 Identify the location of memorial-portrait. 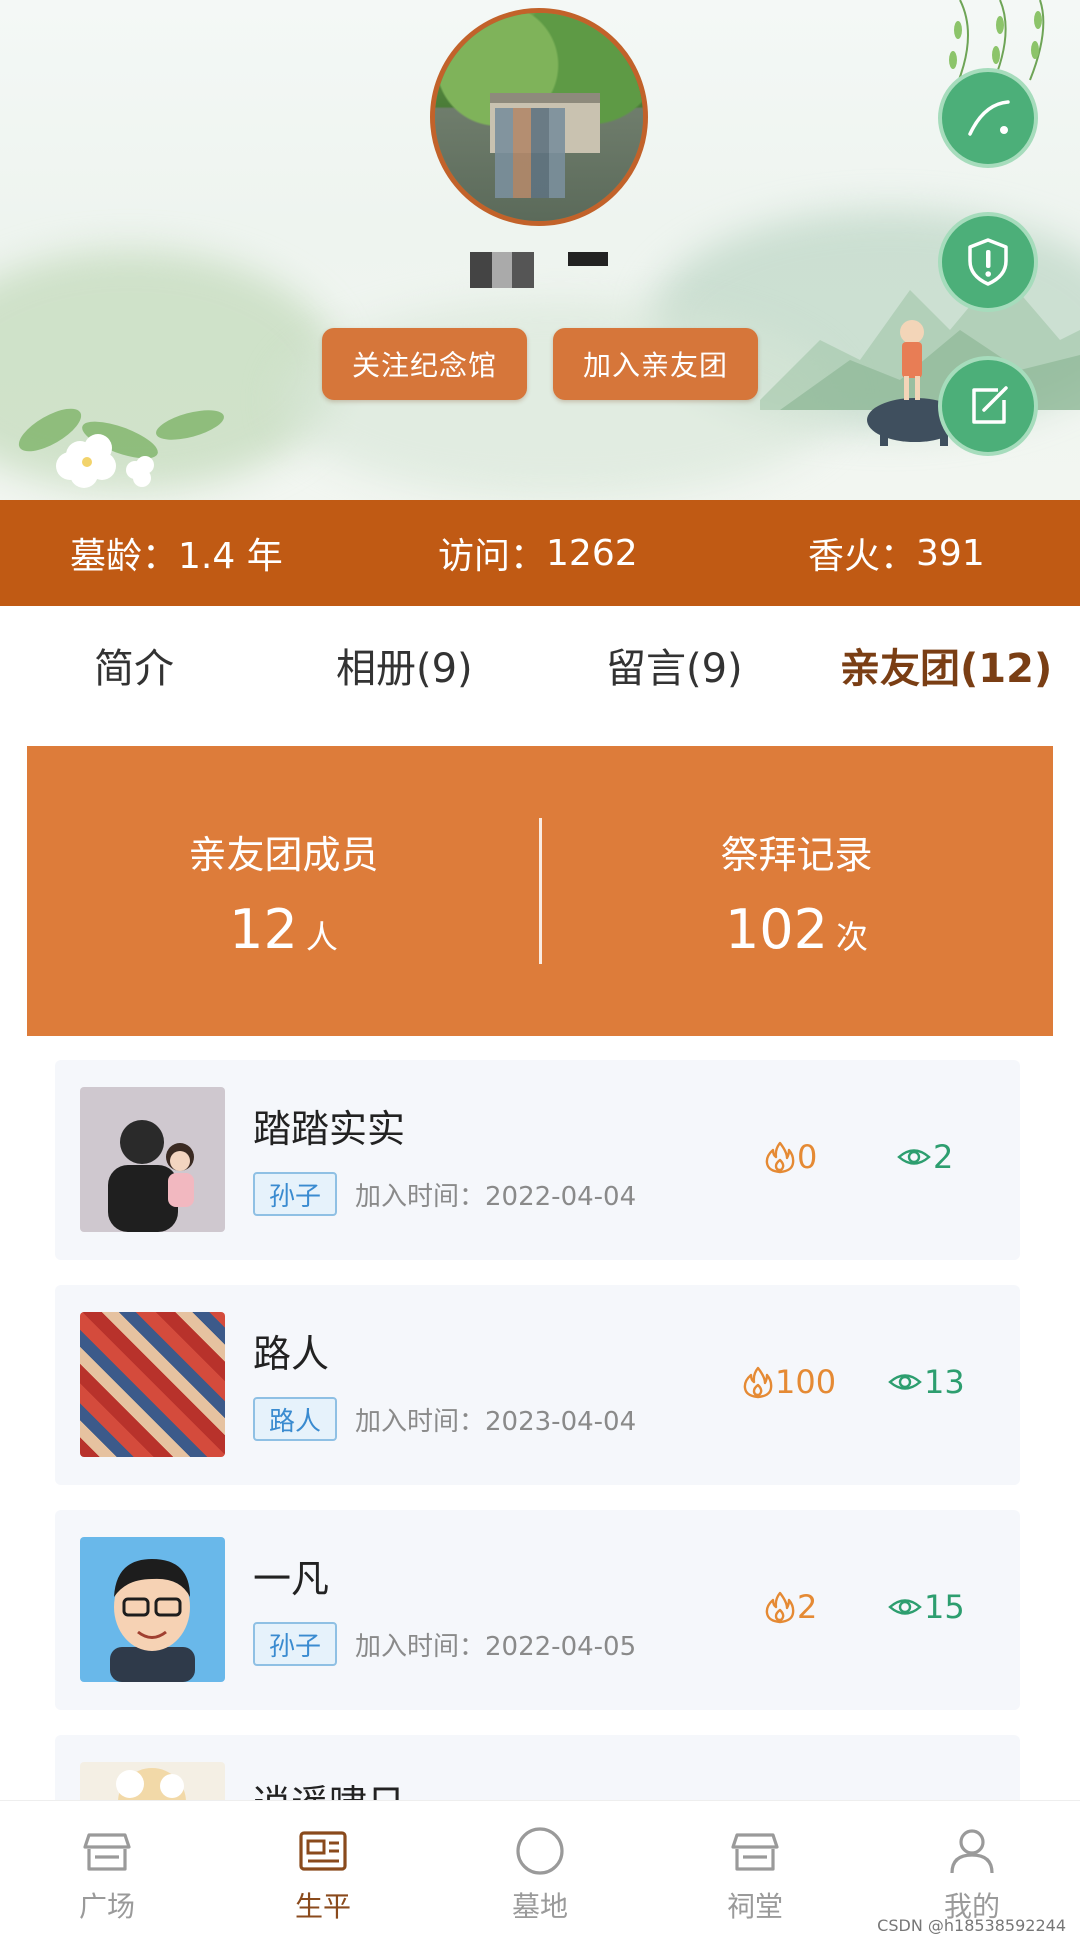
(539, 117).